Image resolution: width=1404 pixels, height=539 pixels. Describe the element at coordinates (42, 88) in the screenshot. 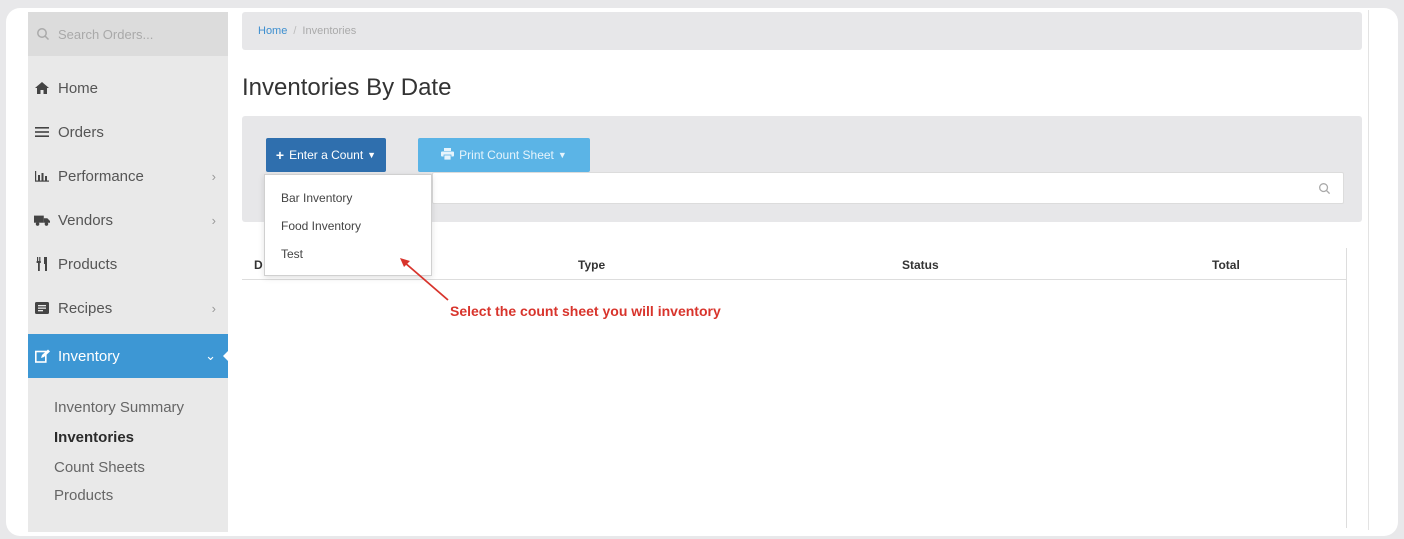

I see `home-icon` at that location.